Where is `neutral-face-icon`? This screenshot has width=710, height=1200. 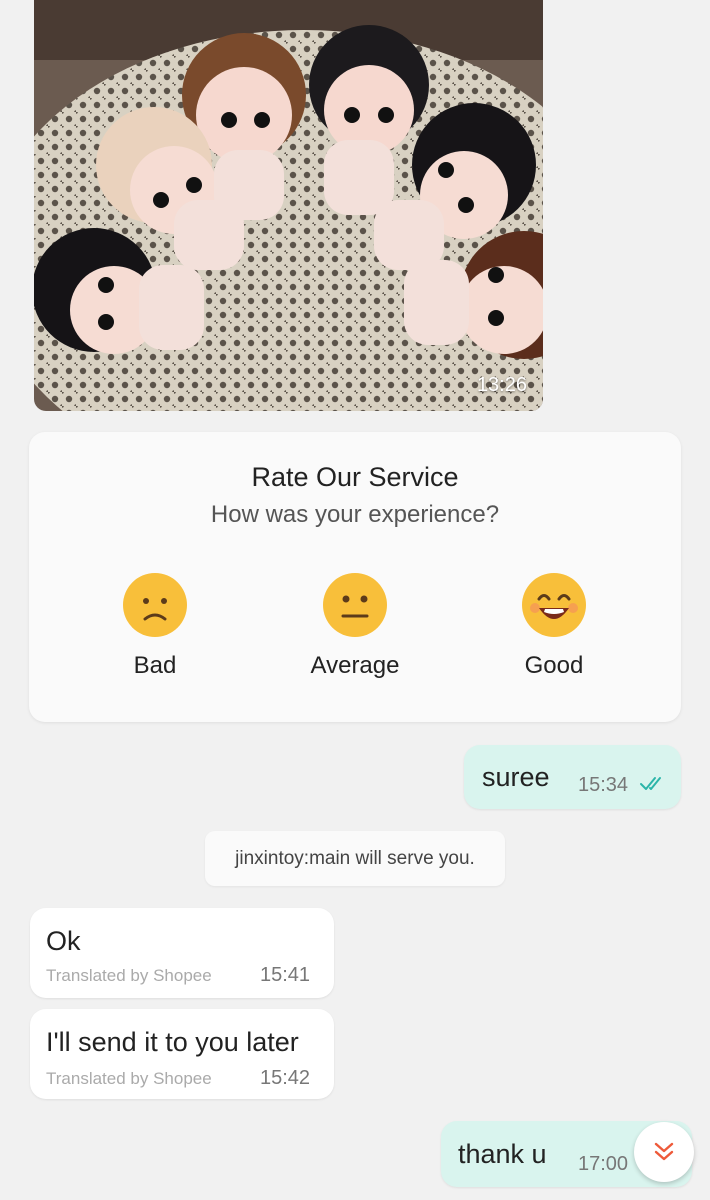 neutral-face-icon is located at coordinates (355, 605).